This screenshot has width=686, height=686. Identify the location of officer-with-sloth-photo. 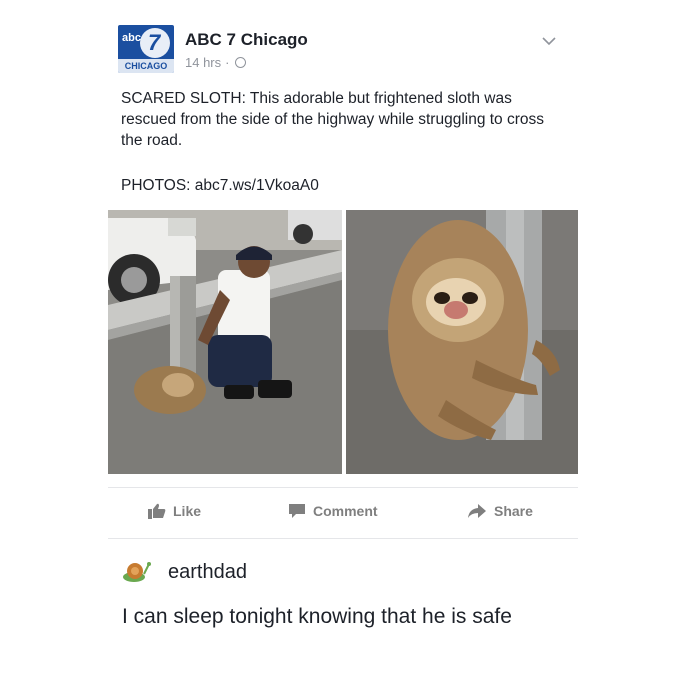
(225, 342).